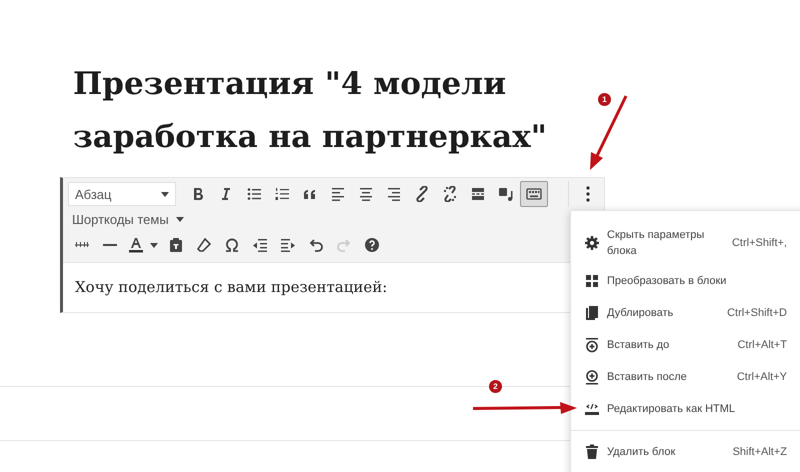 The width and height of the screenshot is (800, 472). Describe the element at coordinates (592, 345) in the screenshot. I see `insert-before-icon` at that location.